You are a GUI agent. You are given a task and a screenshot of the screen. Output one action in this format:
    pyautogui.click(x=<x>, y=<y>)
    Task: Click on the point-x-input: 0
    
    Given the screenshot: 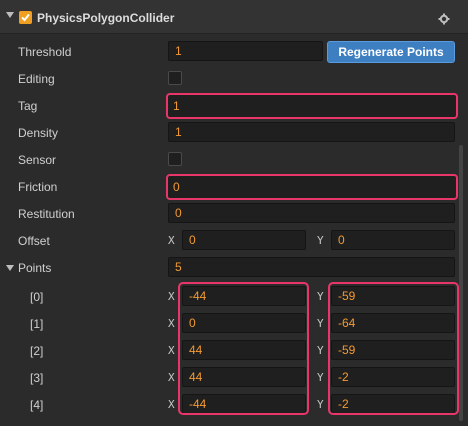 What is the action you would take?
    pyautogui.click(x=244, y=323)
    